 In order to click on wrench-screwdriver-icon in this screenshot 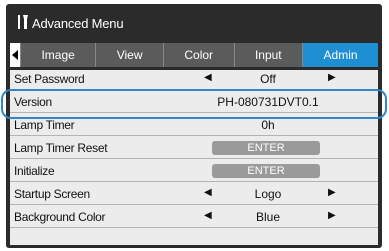, I will do `click(23, 22)`.